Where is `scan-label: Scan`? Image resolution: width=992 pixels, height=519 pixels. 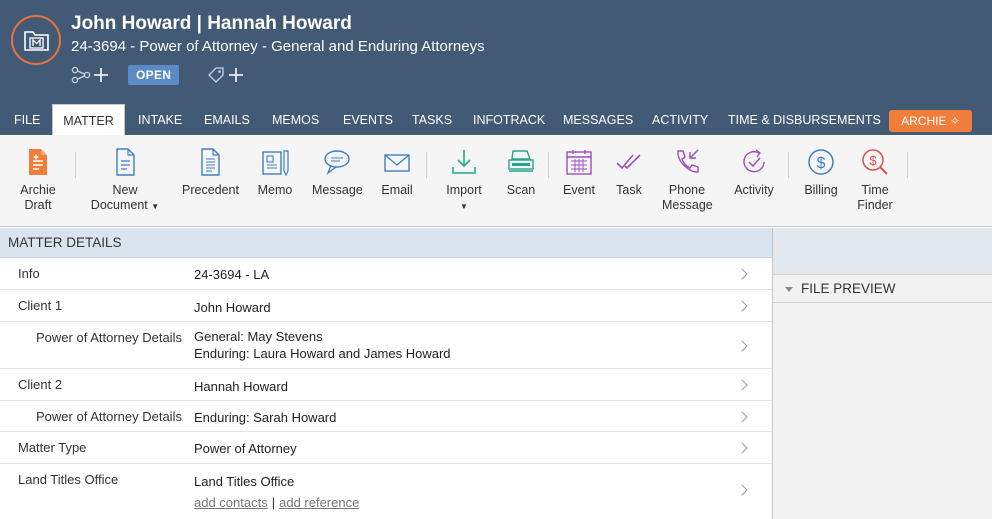
scan-label: Scan is located at coordinates (521, 190).